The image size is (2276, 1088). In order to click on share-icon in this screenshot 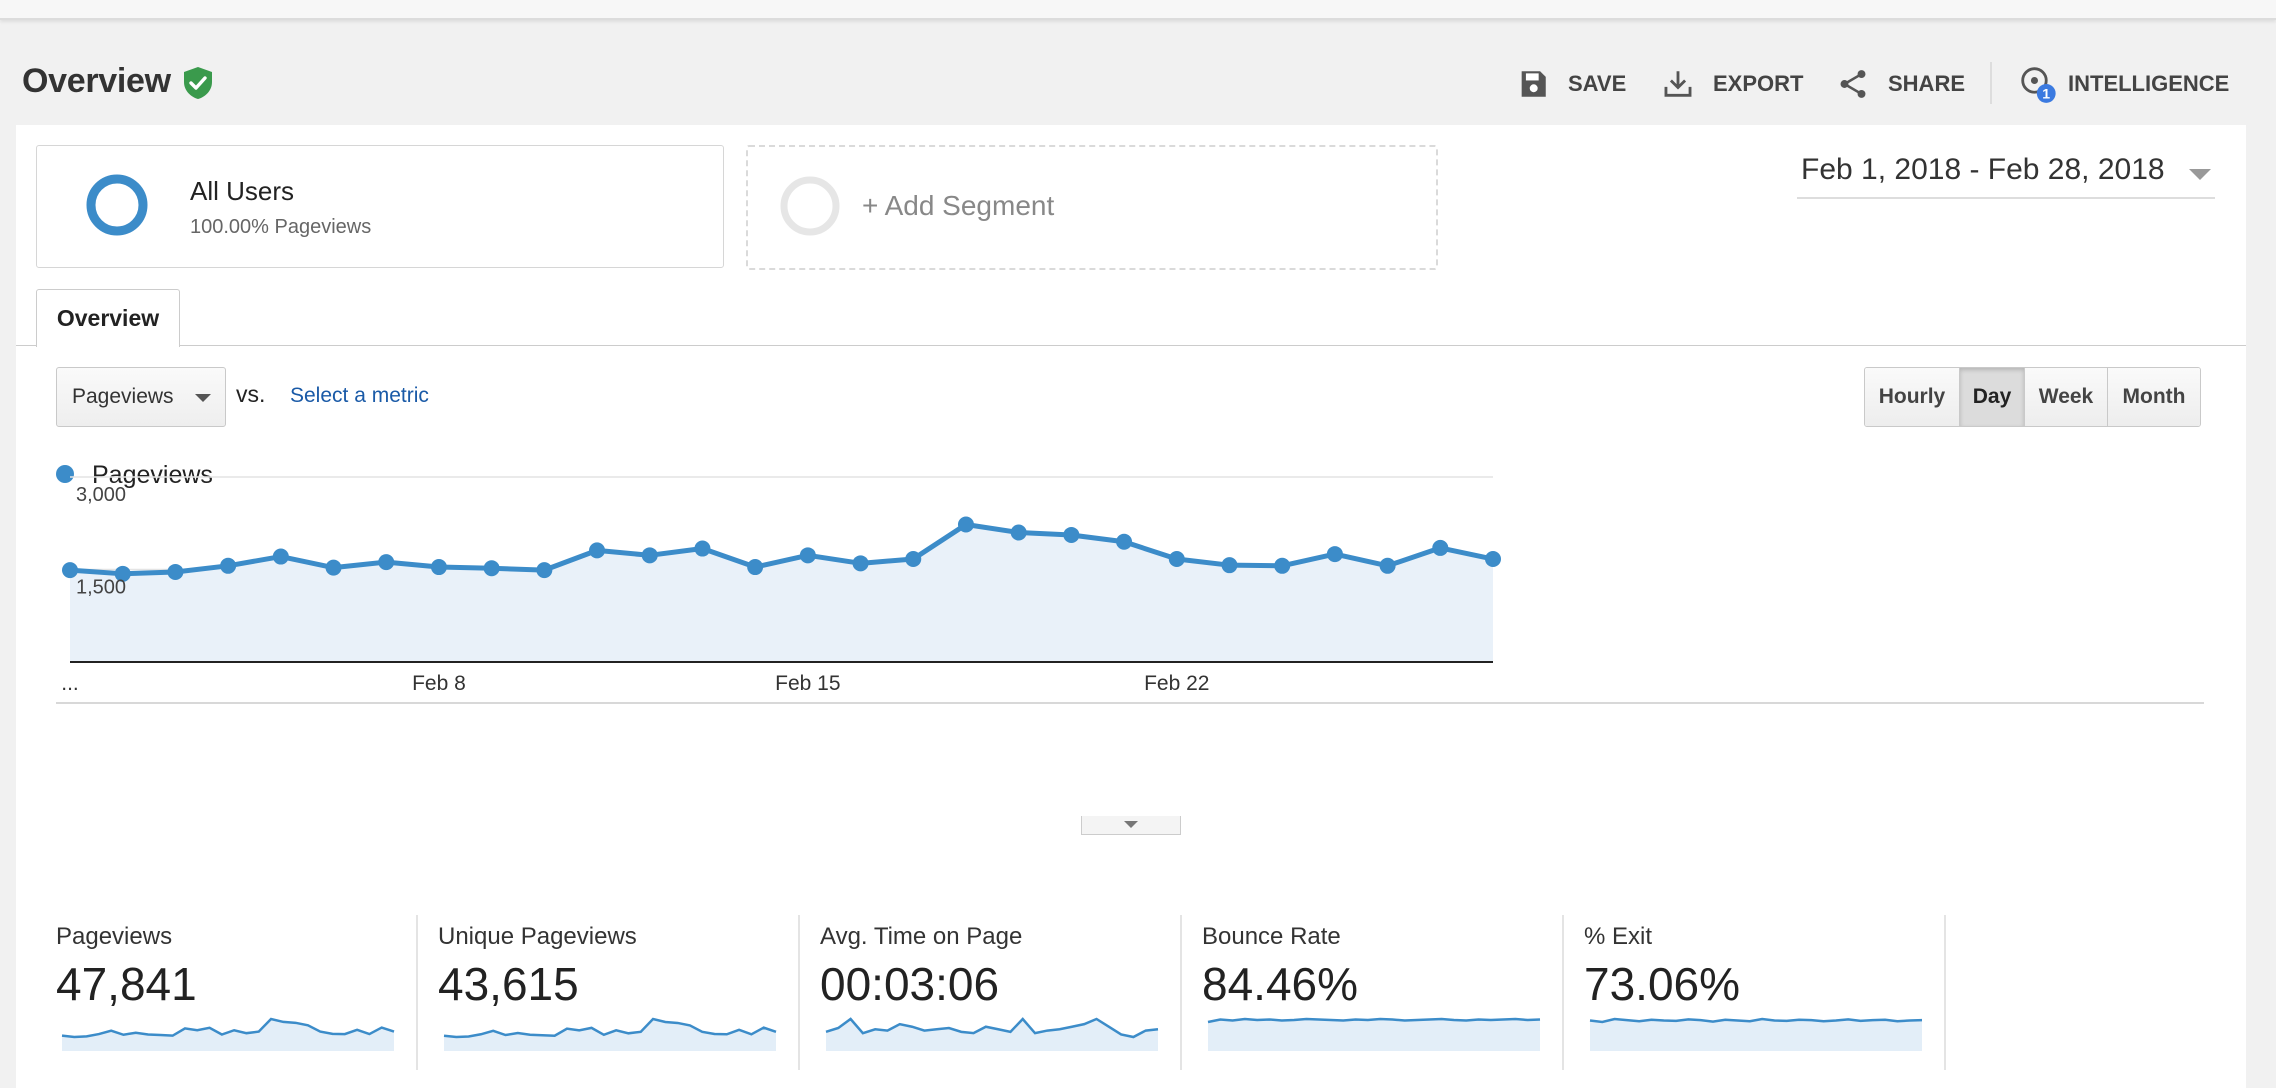, I will do `click(1853, 84)`.